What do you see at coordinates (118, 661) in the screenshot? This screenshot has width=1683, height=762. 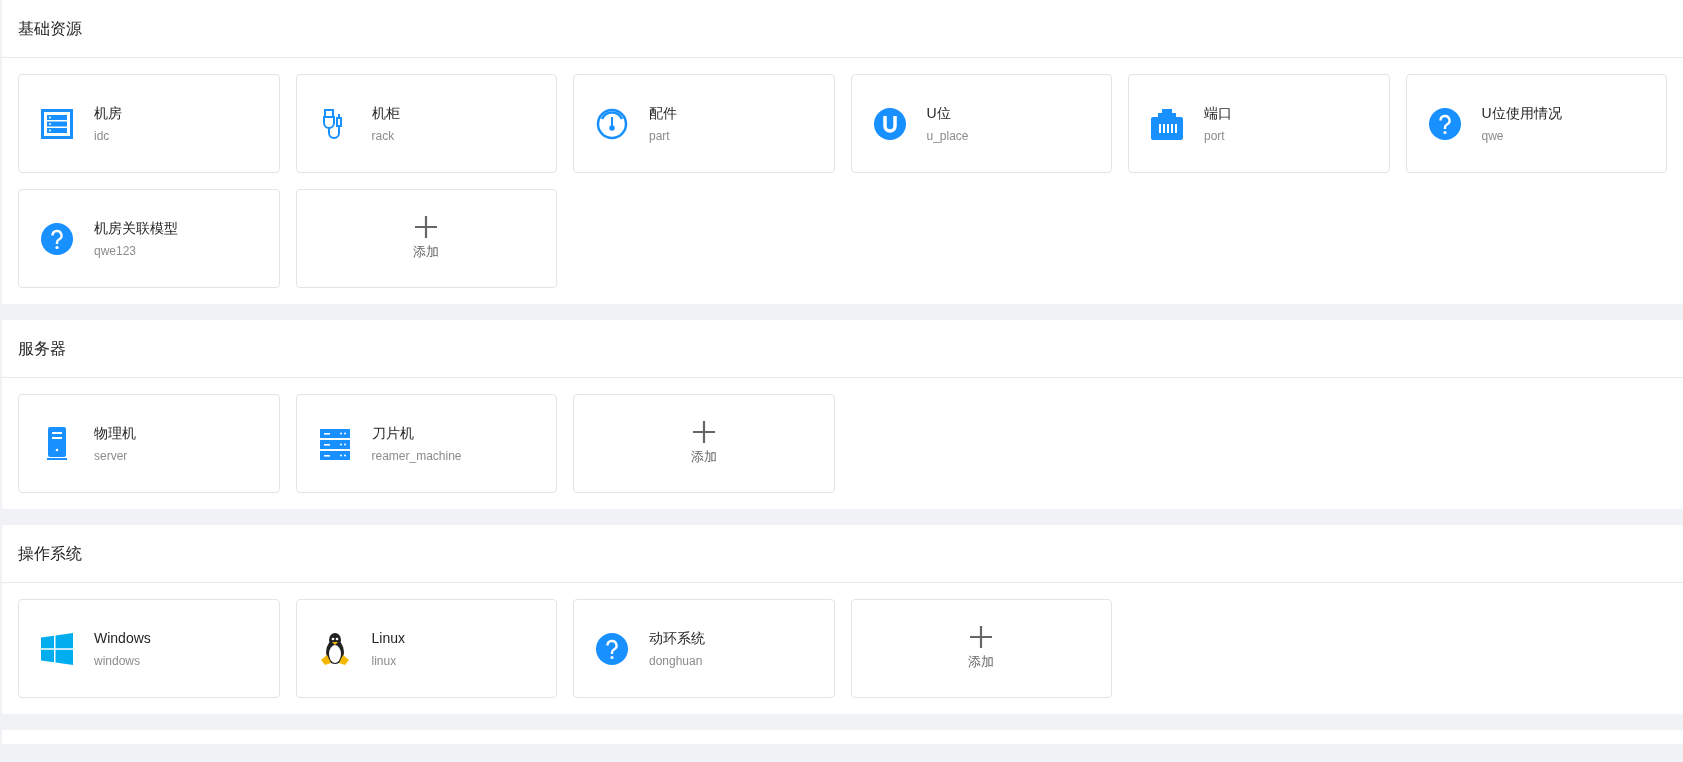 I see `model-code: windows` at bounding box center [118, 661].